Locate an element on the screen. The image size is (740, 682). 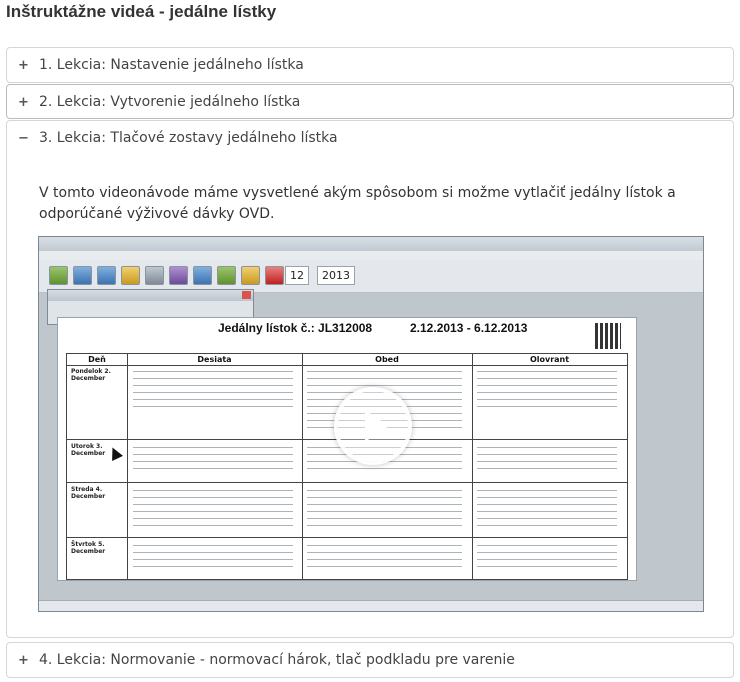
video-app-menu-bar is located at coordinates (371, 255).